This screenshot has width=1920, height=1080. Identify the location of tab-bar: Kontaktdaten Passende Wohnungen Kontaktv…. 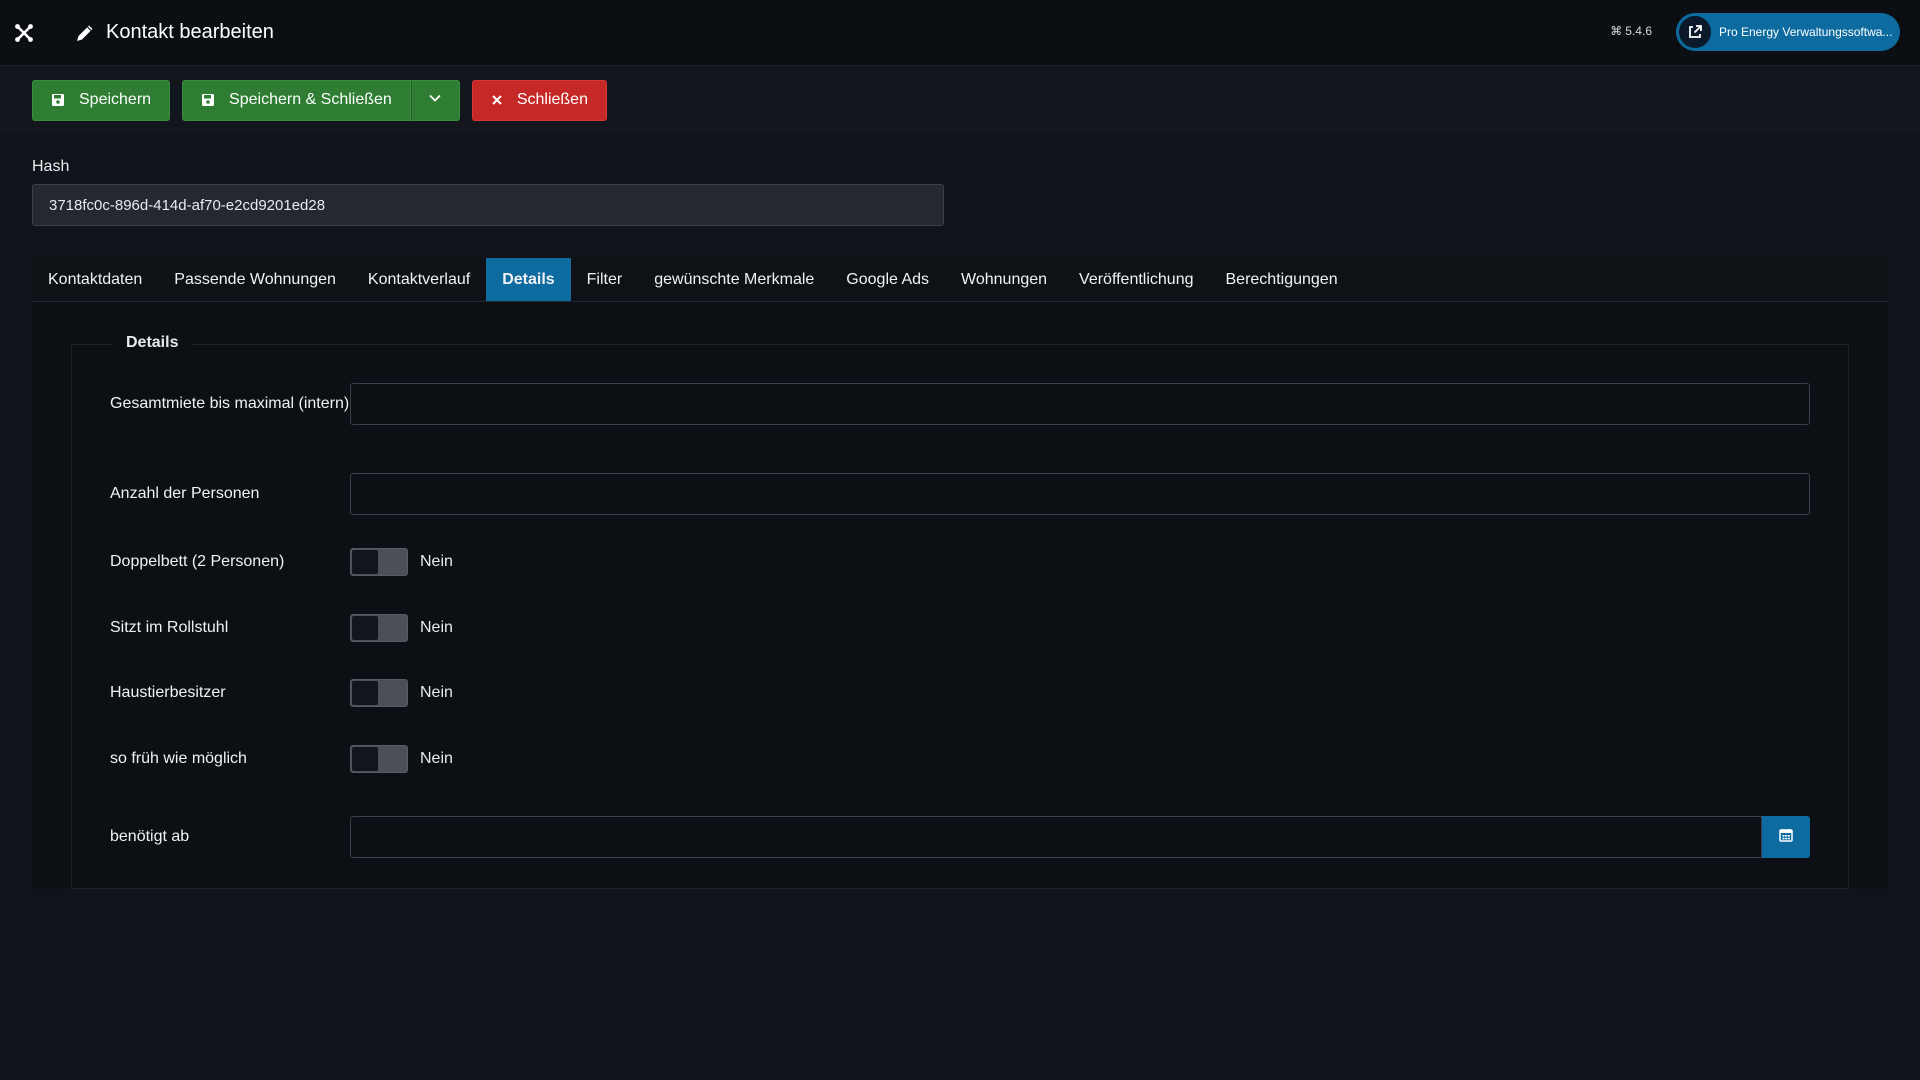
(960, 280).